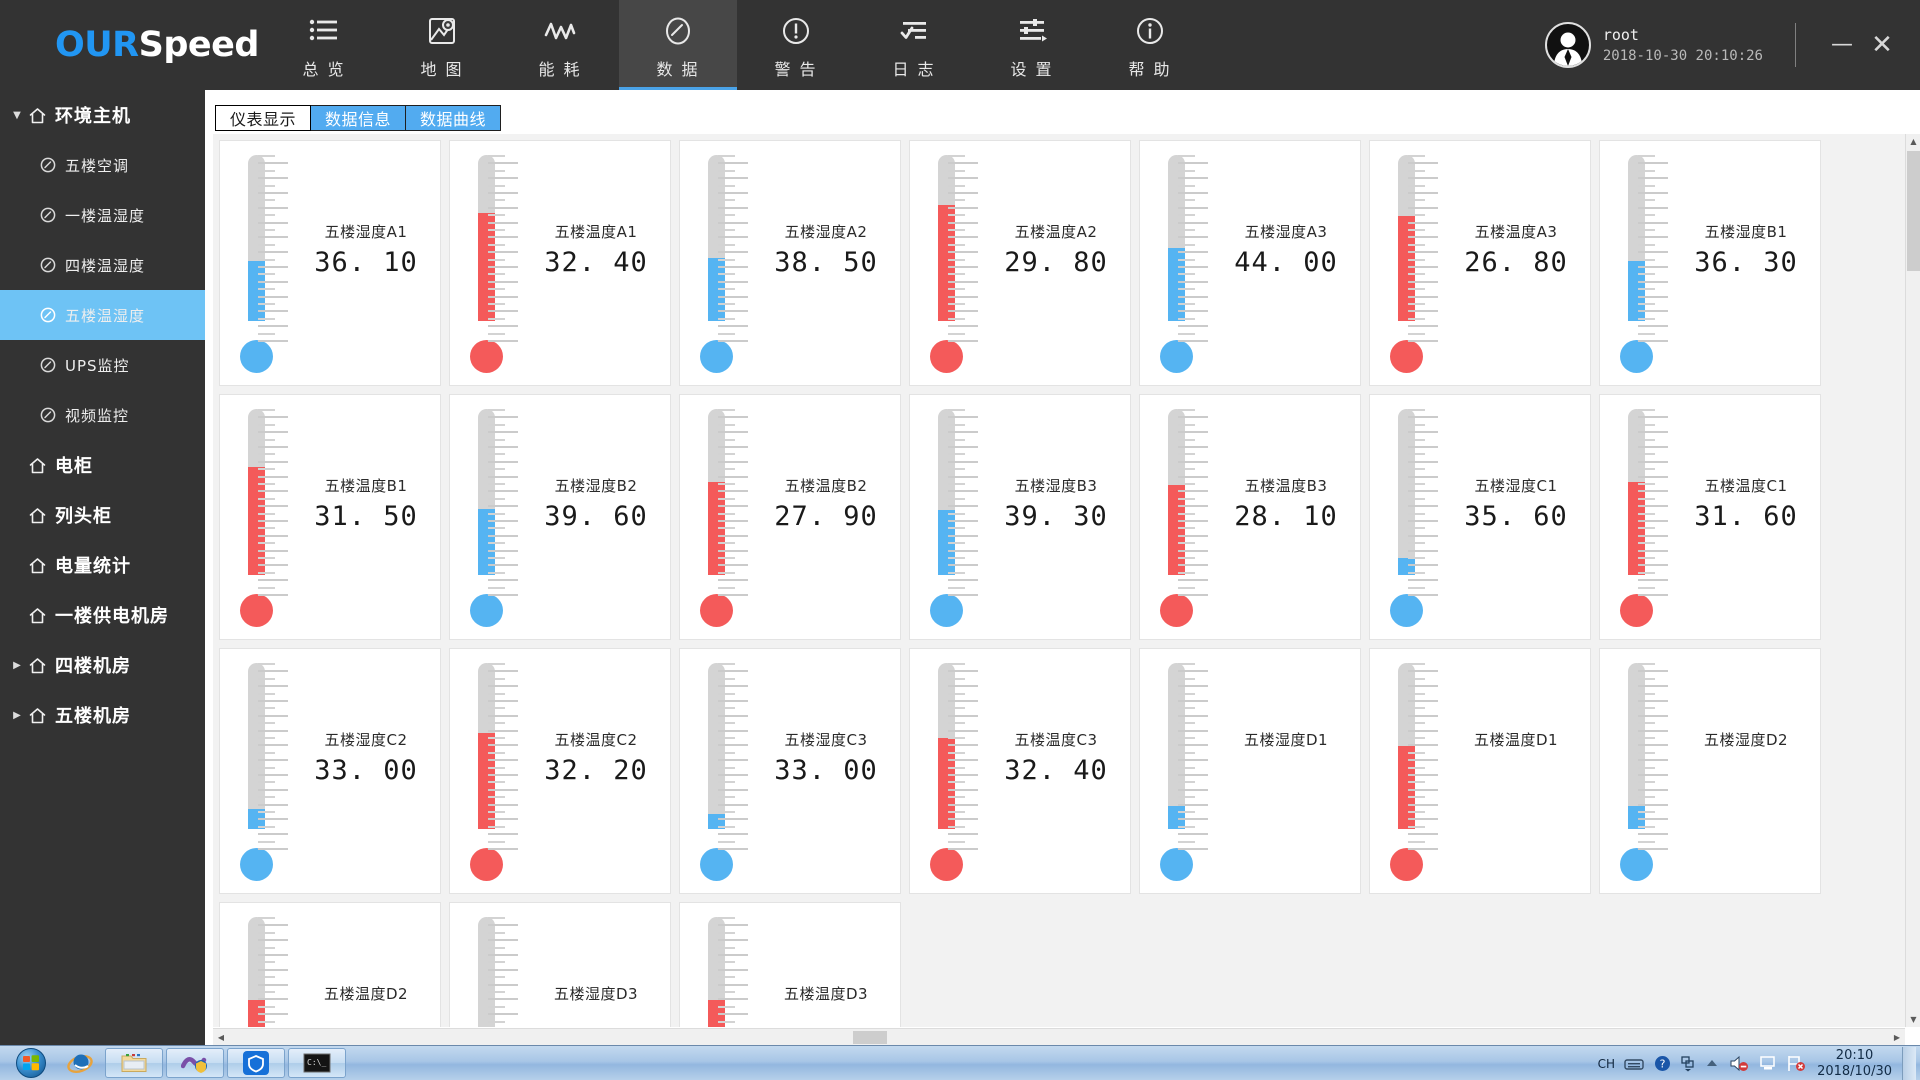  I want to click on volume-muted-icon, so click(1739, 1063).